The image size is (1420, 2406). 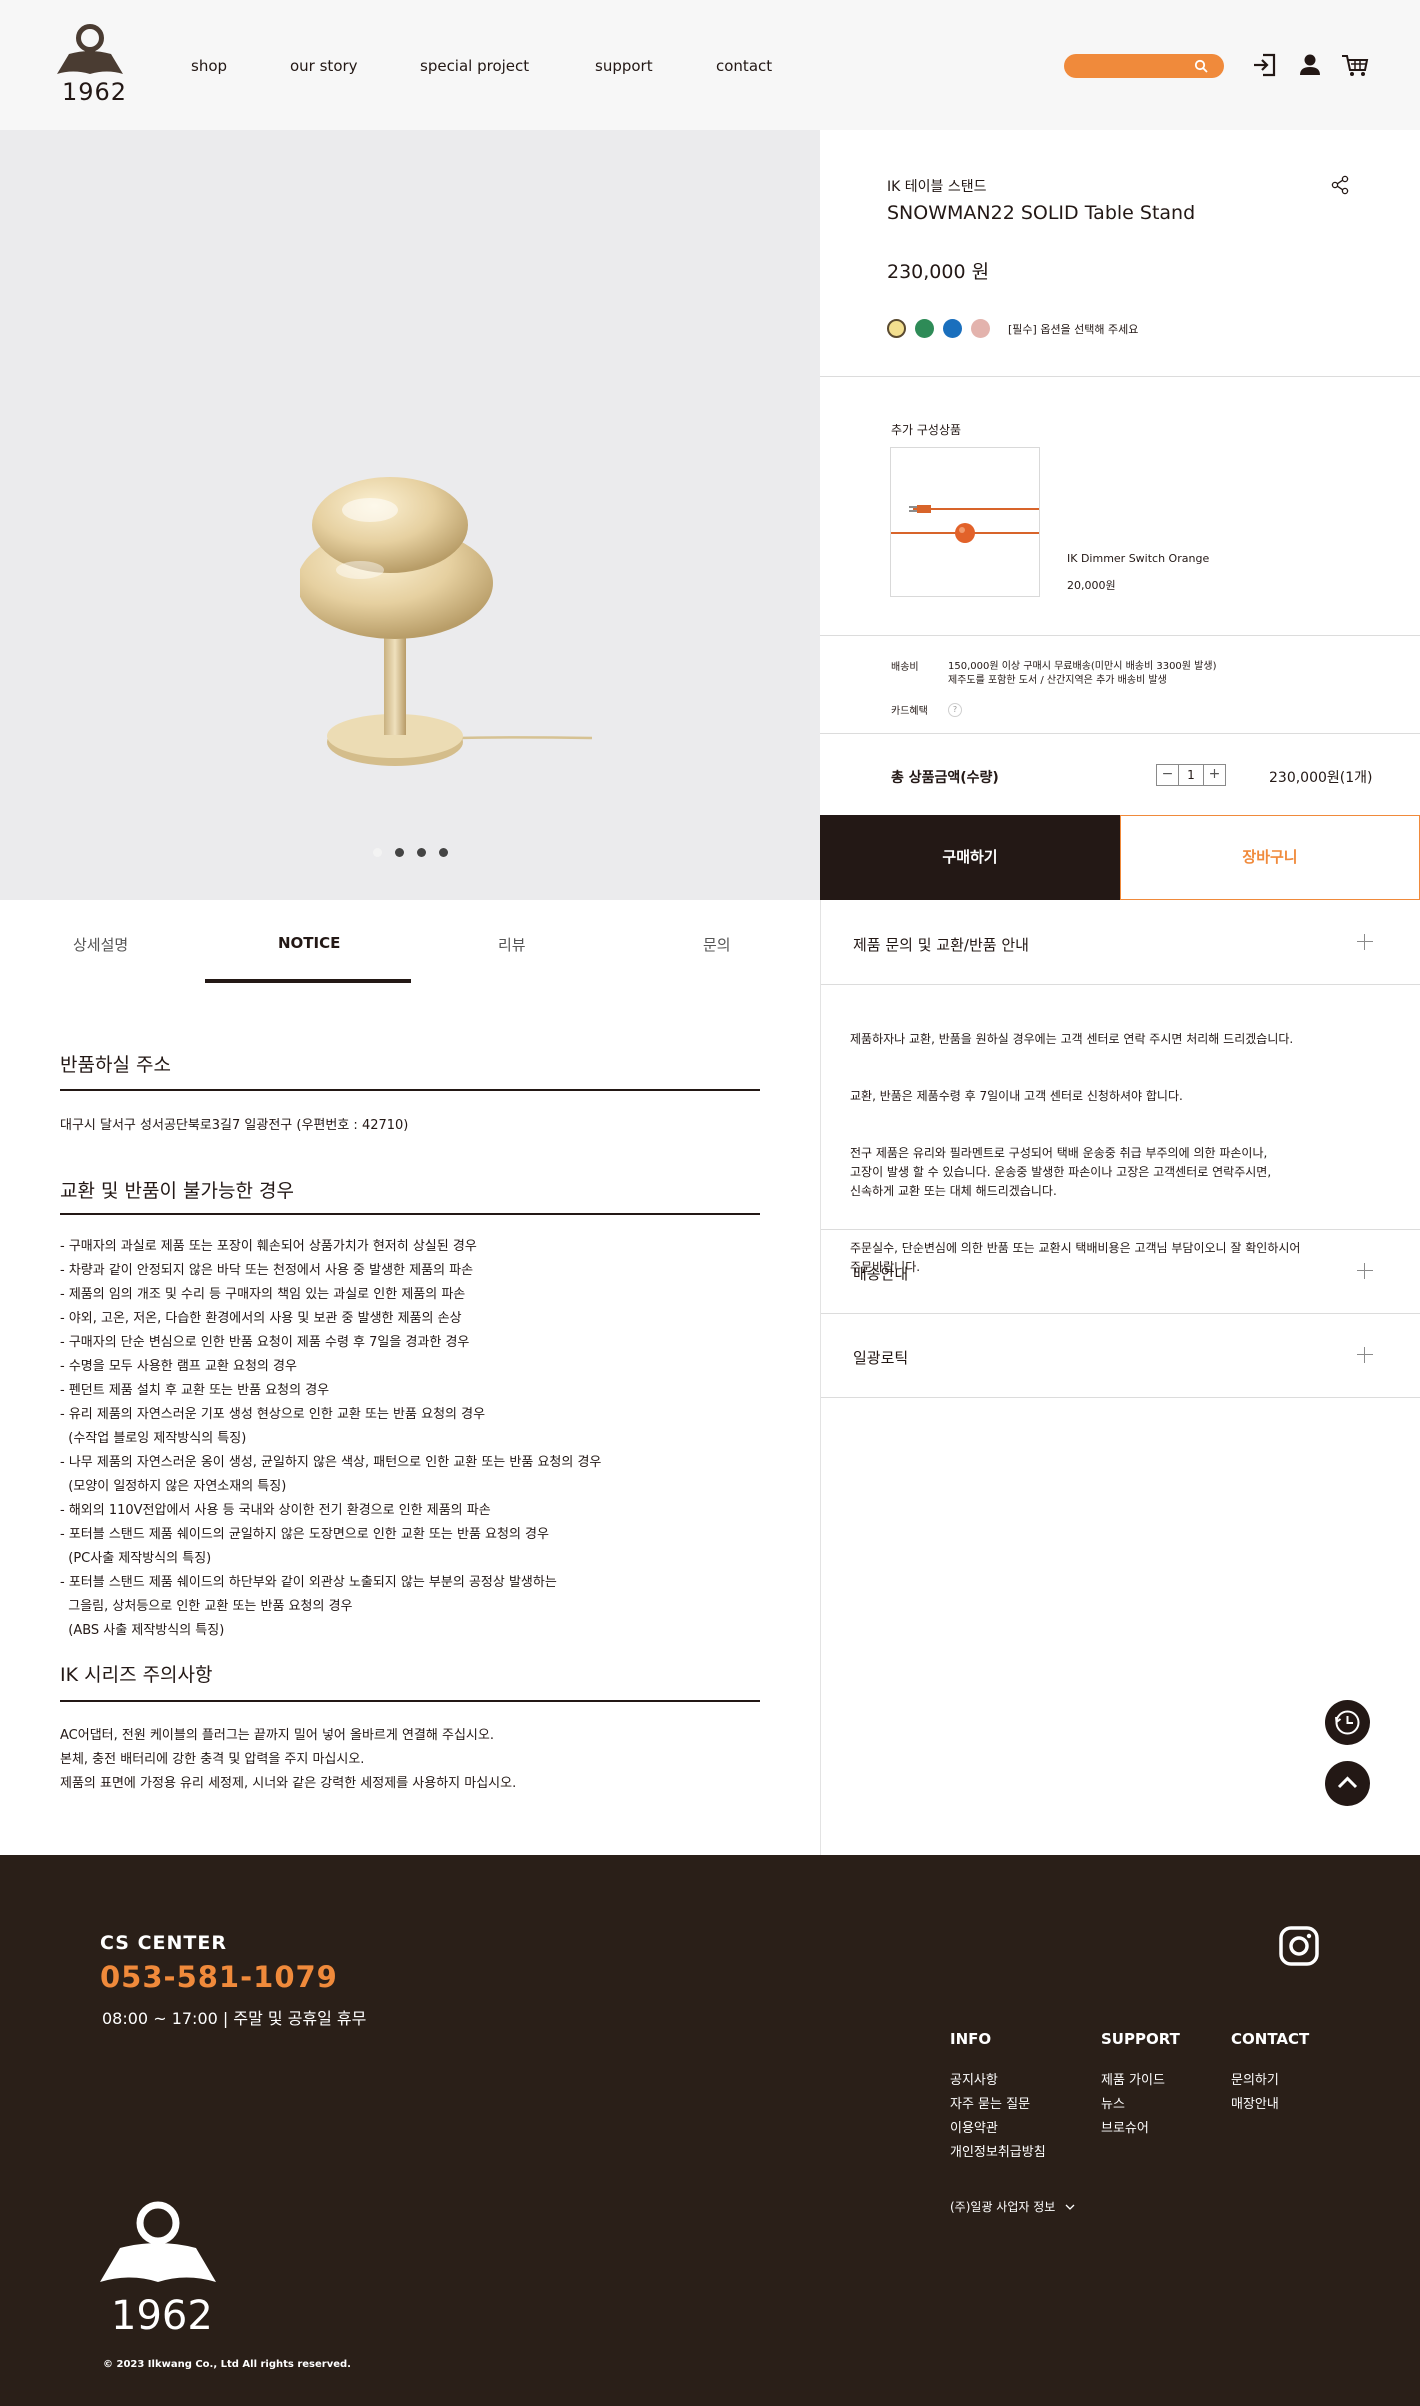 What do you see at coordinates (446, 621) in the screenshot?
I see `product-lamp-image` at bounding box center [446, 621].